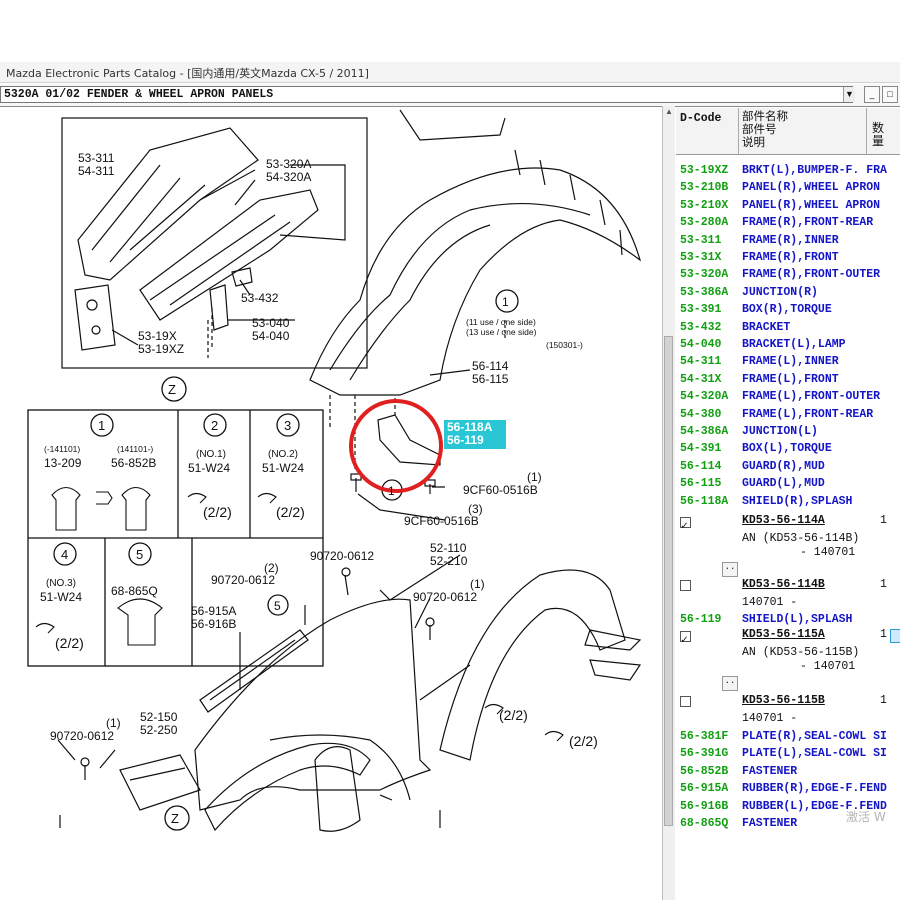  I want to click on parts-row: 53-320A FRAME(R),FRONT-OUTER, so click(788, 274).